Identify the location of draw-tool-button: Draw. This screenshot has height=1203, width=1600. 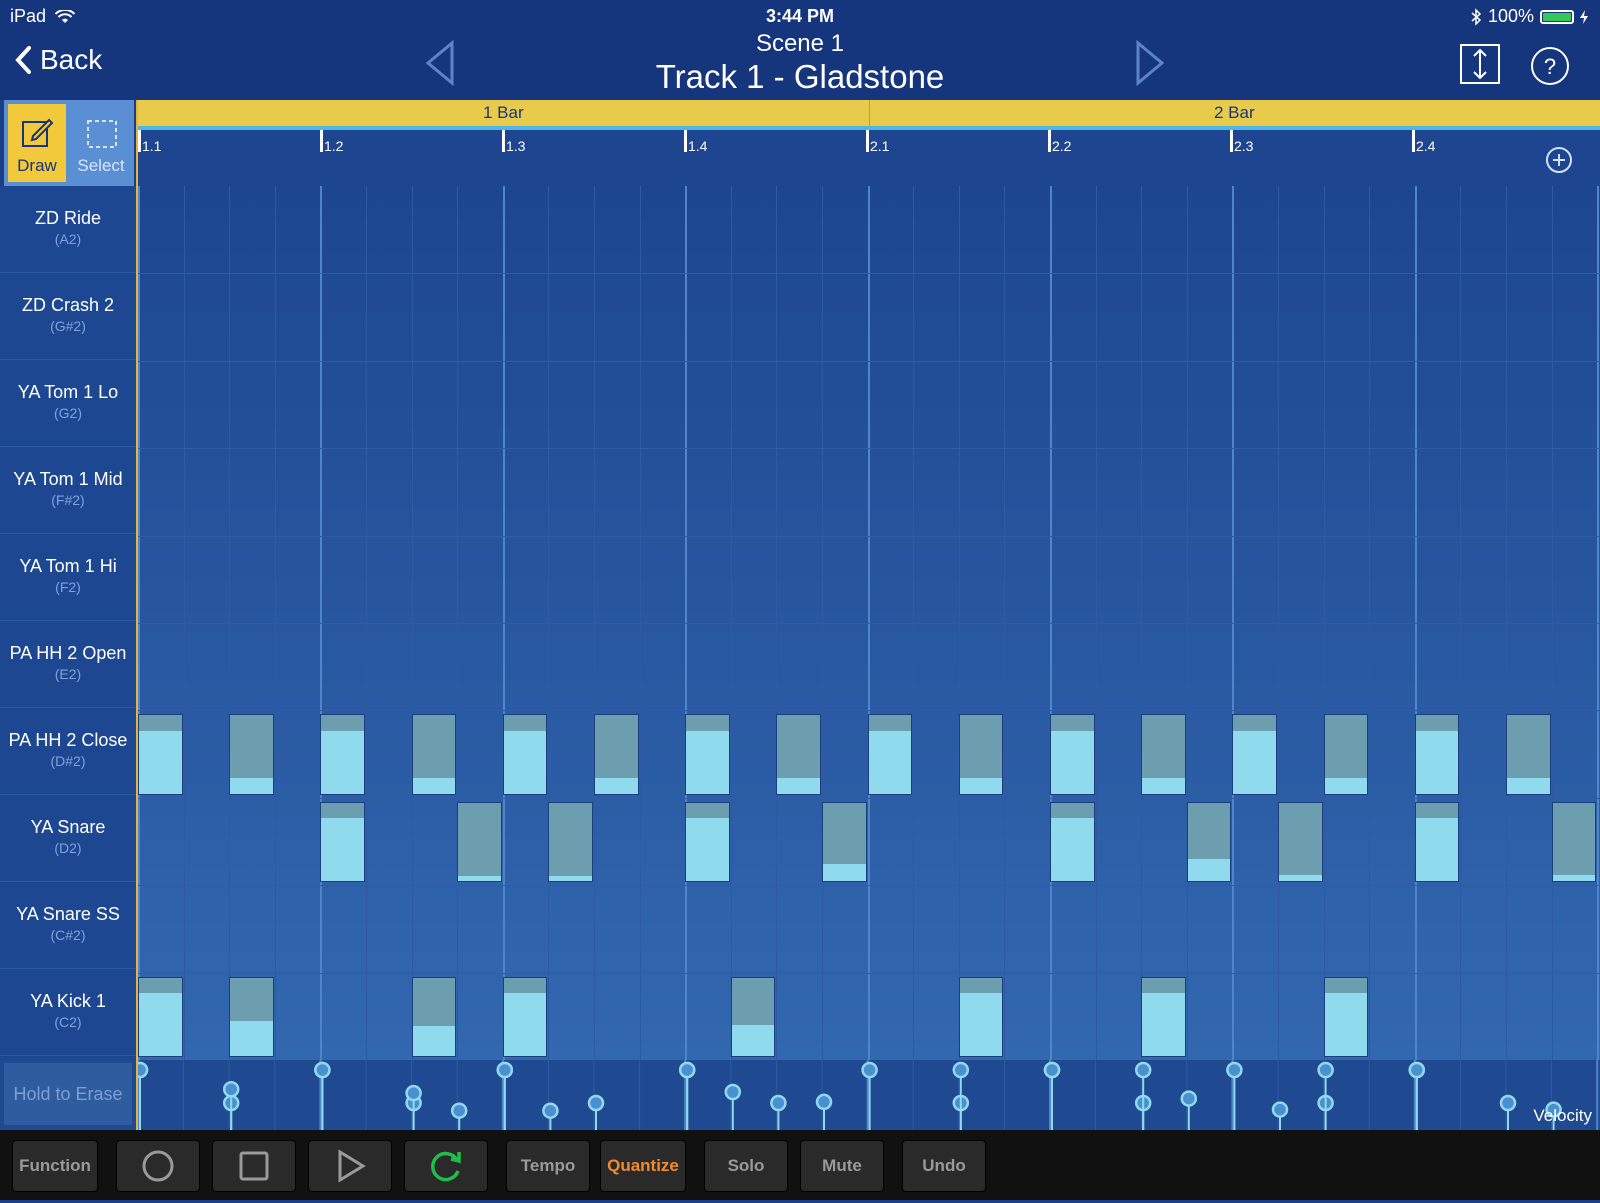
(37, 143).